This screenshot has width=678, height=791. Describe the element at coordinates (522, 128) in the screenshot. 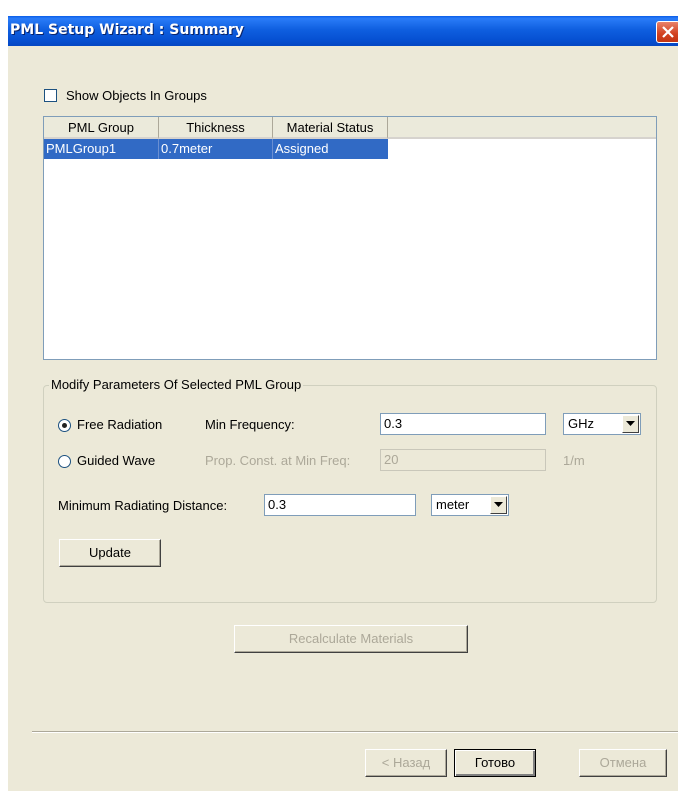

I see `column-header-filler` at that location.